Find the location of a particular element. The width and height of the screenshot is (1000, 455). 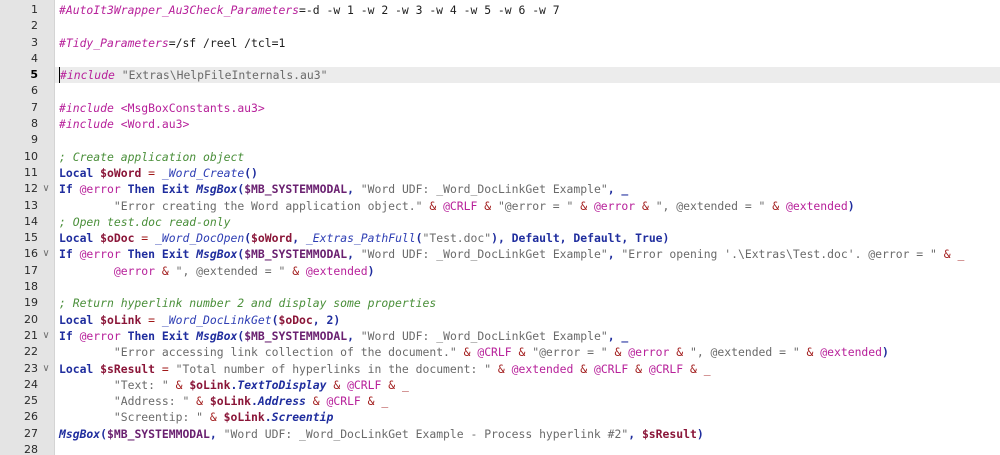

code-line: 2 is located at coordinates (500, 26).